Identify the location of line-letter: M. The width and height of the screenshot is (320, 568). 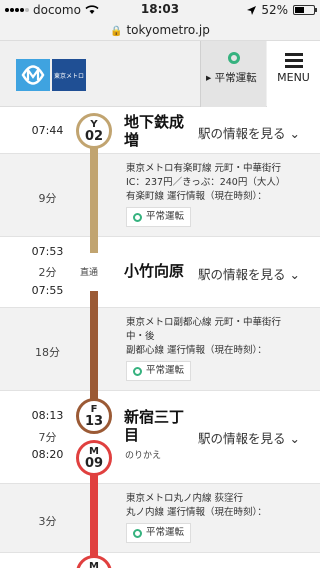
(94, 564).